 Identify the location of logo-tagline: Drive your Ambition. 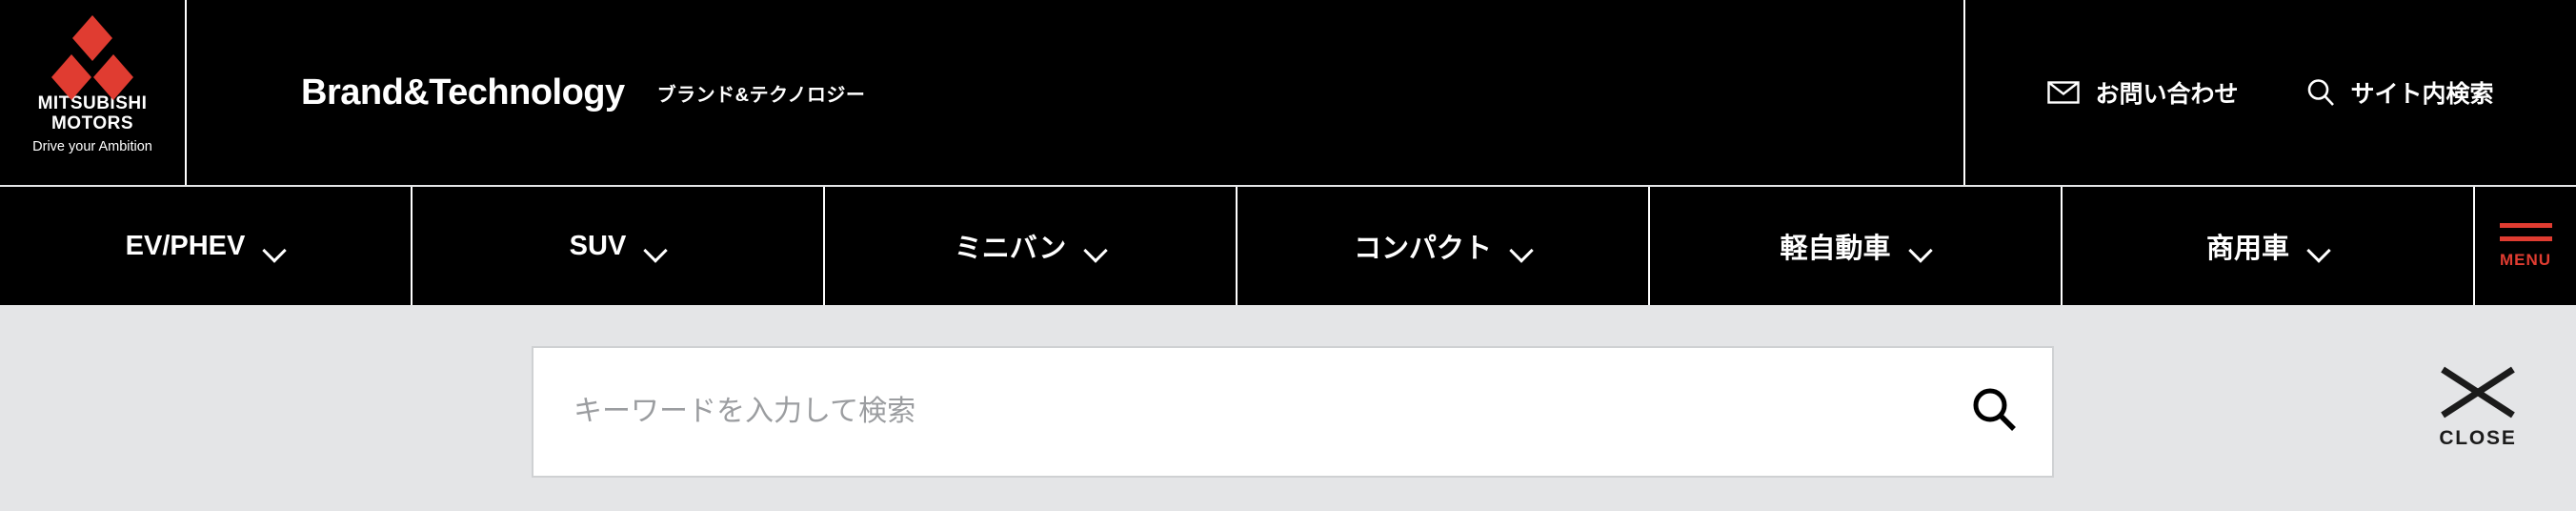
(92, 147).